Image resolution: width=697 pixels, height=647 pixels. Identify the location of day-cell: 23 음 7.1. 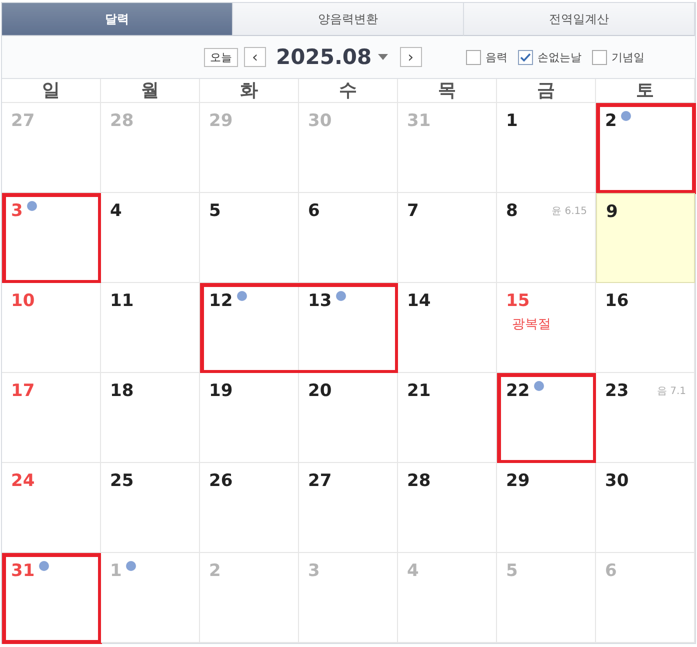
(645, 418).